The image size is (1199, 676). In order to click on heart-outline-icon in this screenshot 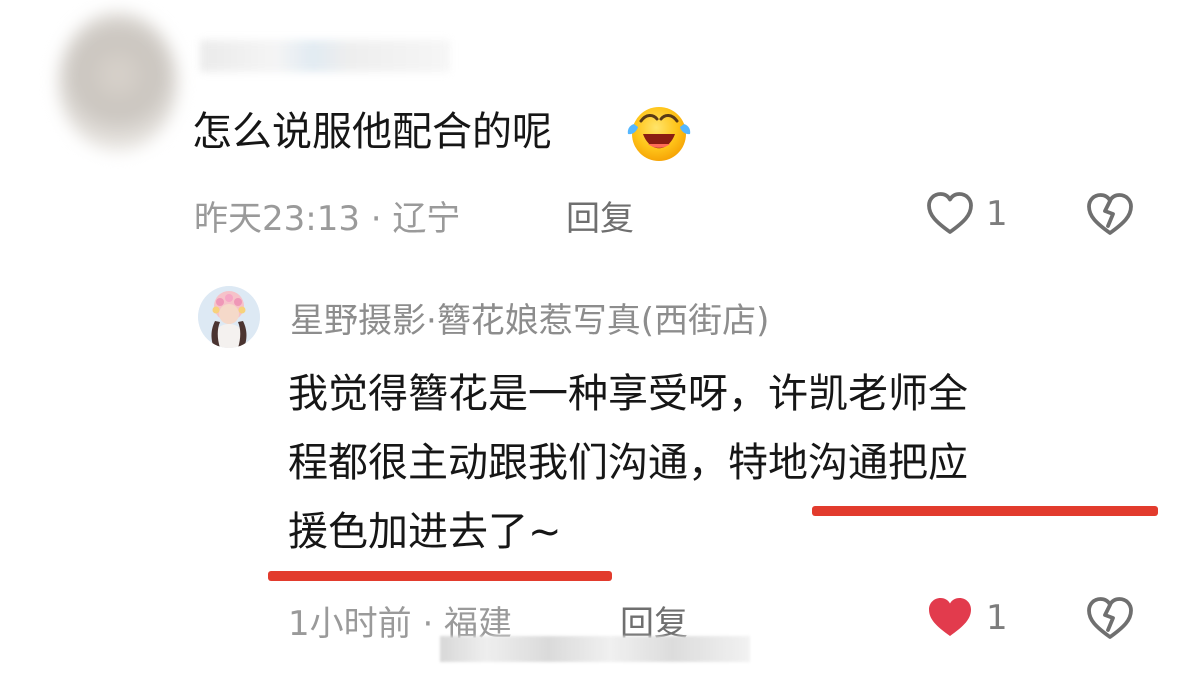, I will do `click(950, 213)`.